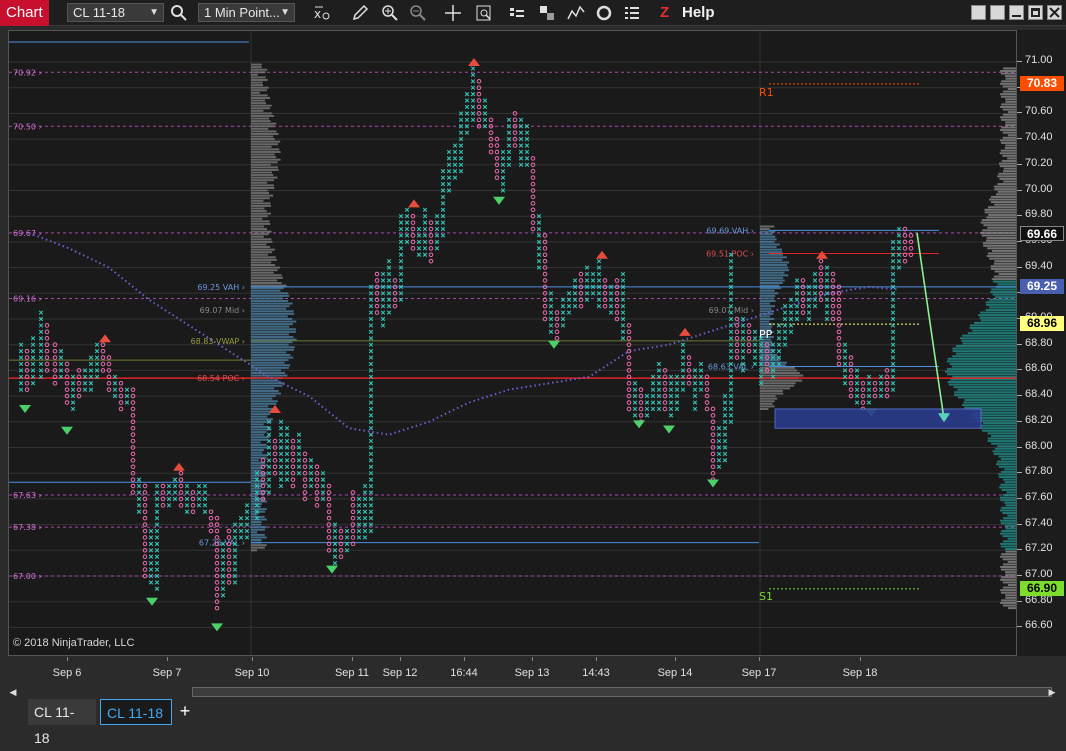 This screenshot has height=751, width=1066. I want to click on crosshair-xo-icon: x, so click(322, 13).